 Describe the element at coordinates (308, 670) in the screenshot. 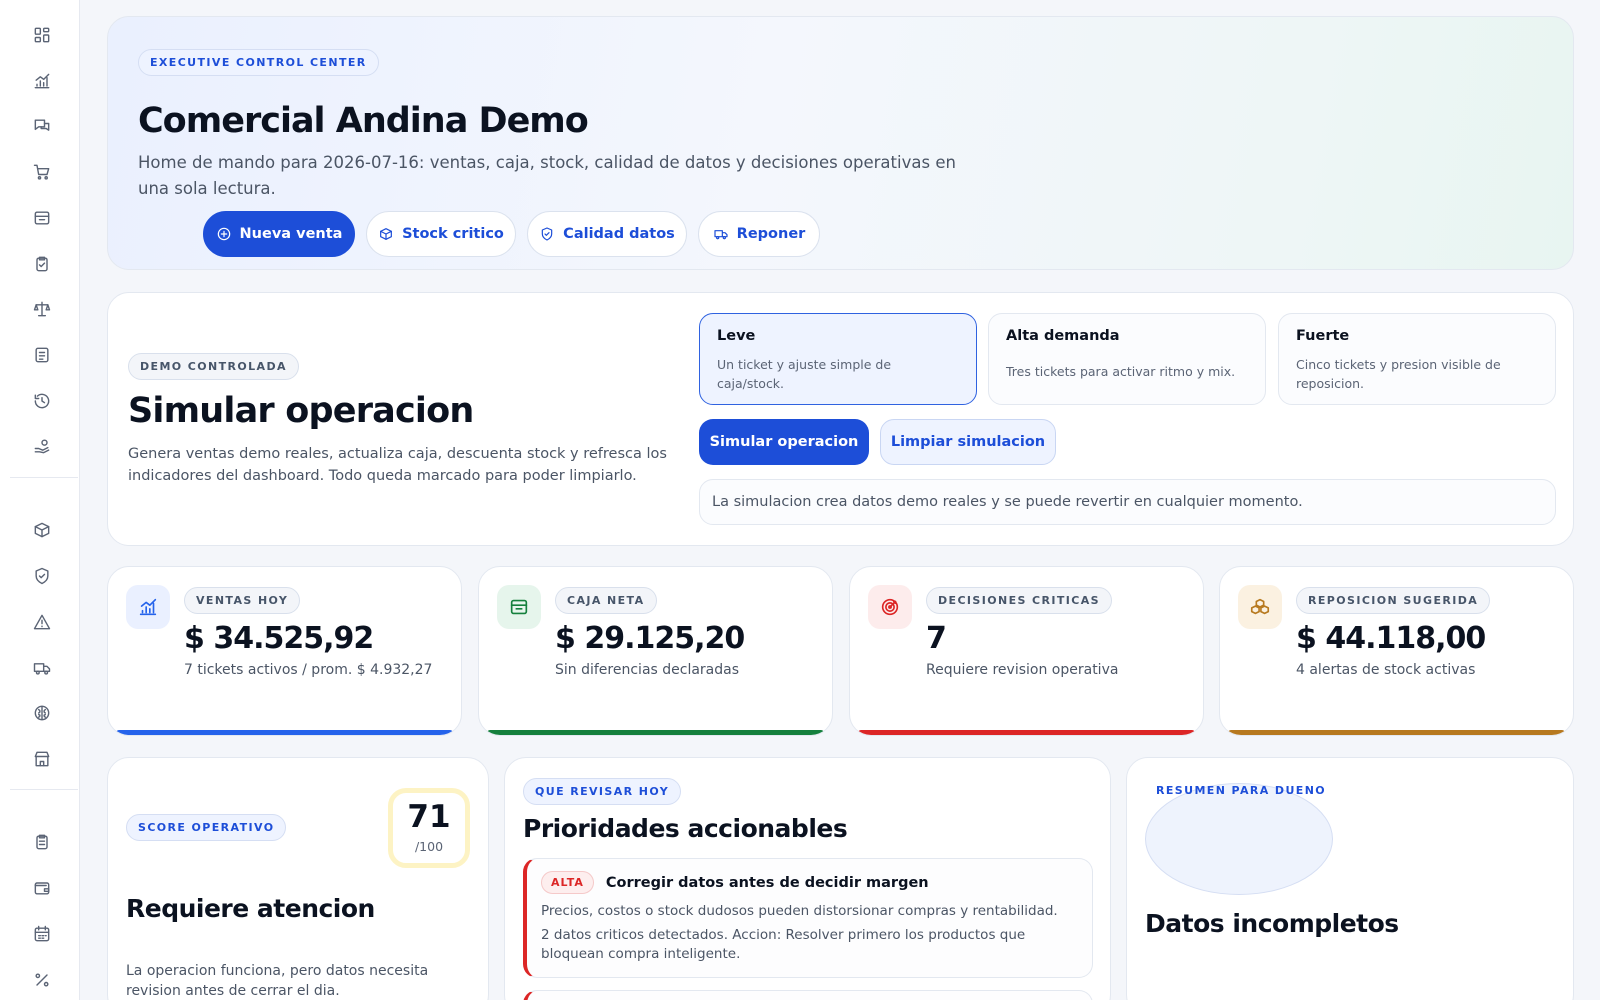

I see `kpi-subtext: 7 tickets activos / prom. $ 4.932,27` at that location.